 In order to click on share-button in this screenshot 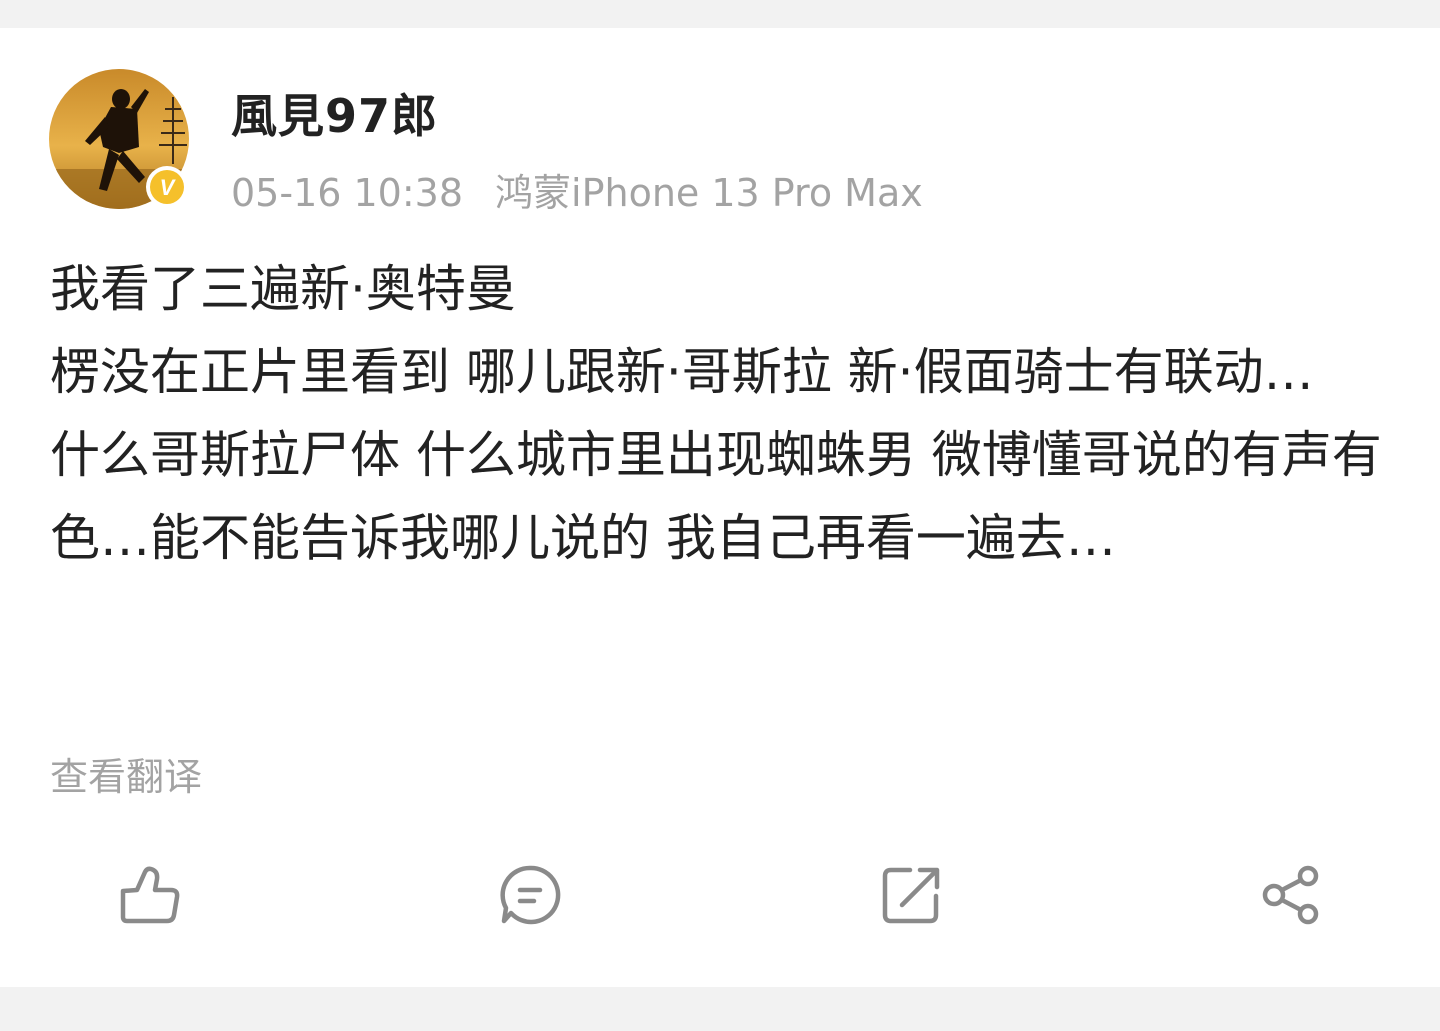, I will do `click(1292, 895)`.